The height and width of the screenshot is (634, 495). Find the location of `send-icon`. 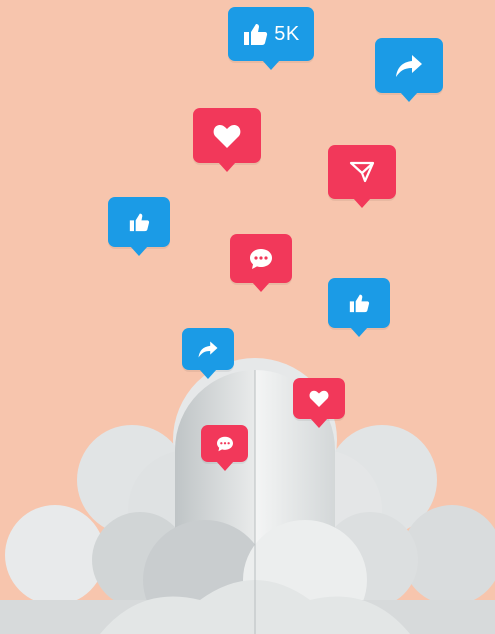

send-icon is located at coordinates (362, 172).